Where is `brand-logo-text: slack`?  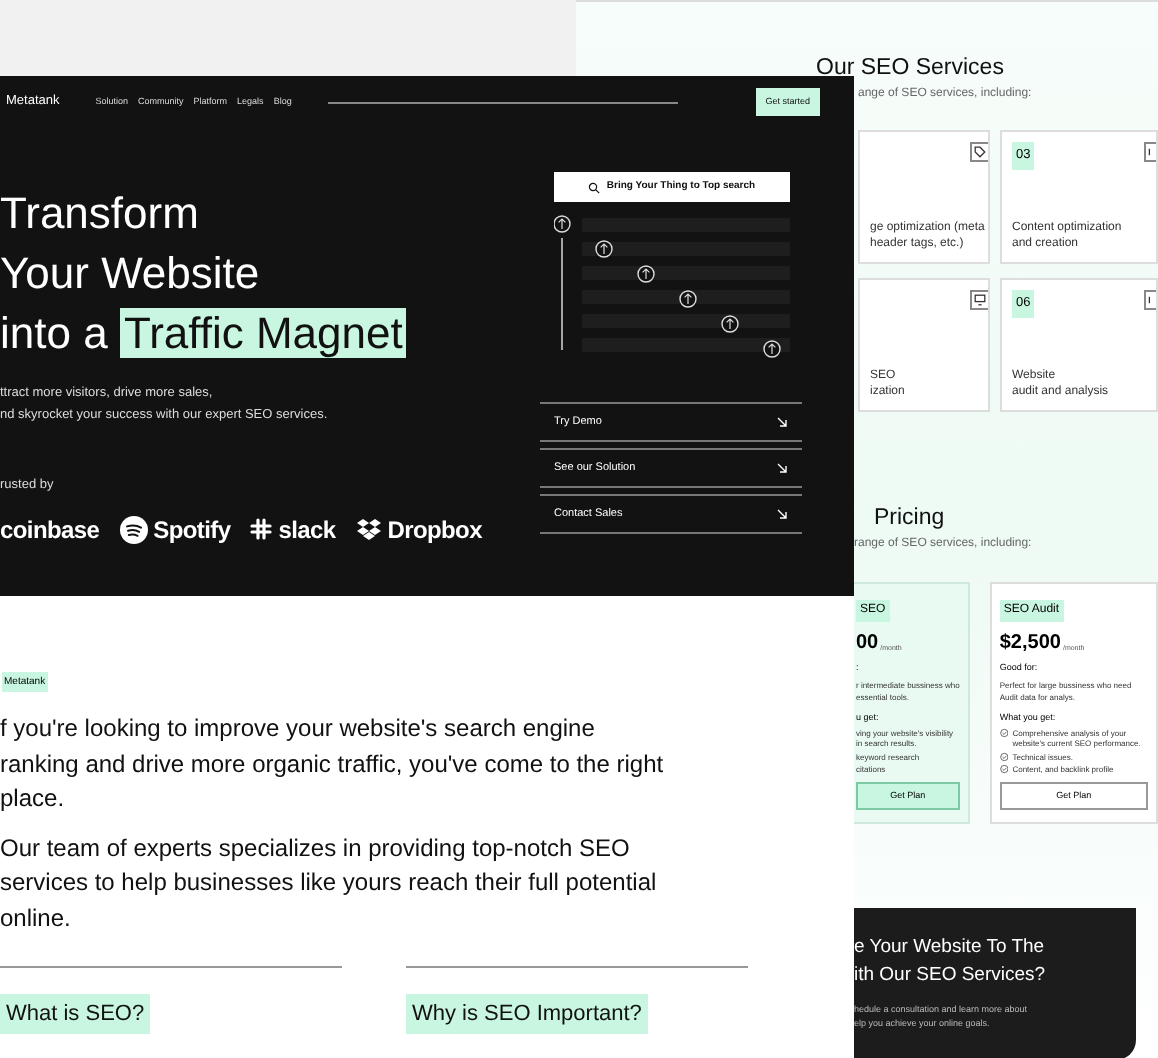 brand-logo-text: slack is located at coordinates (307, 530).